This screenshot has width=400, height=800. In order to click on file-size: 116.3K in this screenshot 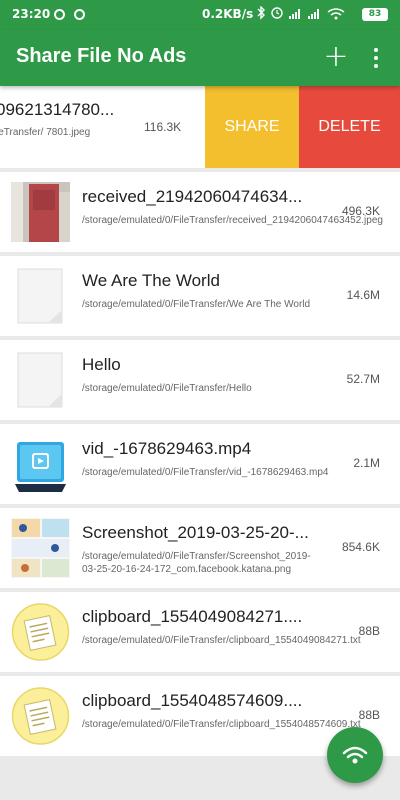, I will do `click(163, 127)`.